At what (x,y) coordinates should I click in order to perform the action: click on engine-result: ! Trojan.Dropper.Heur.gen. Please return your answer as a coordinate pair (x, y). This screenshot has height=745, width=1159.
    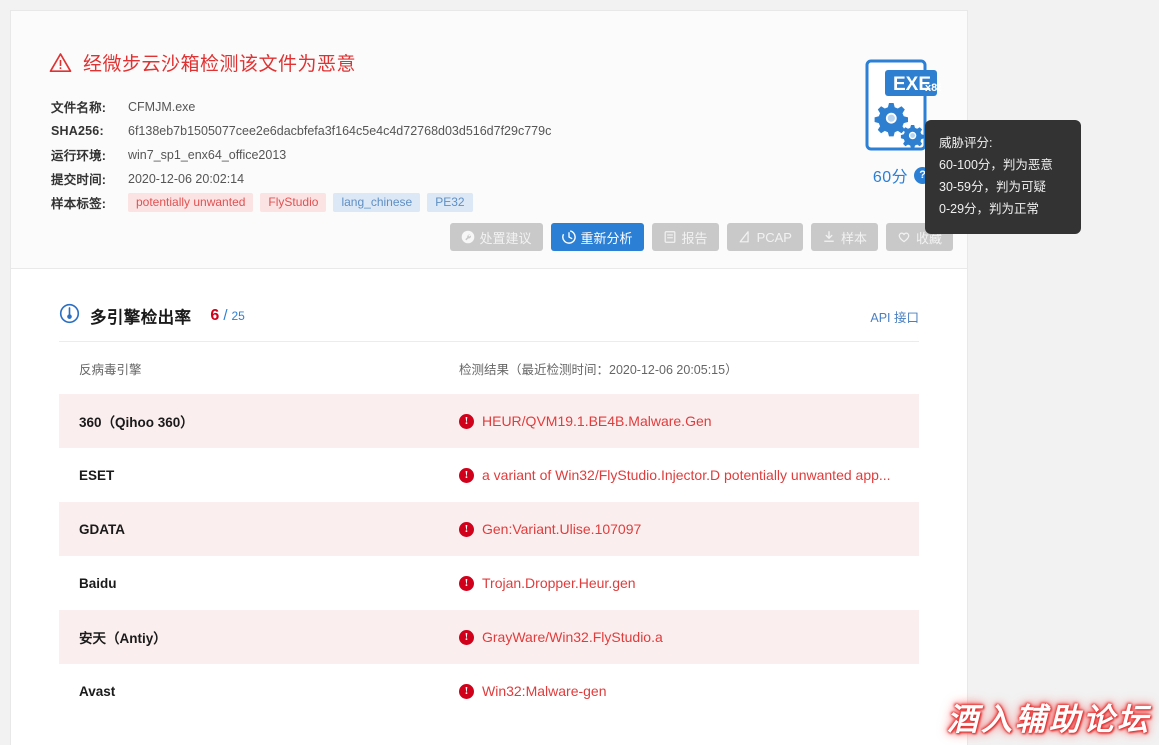
    Looking at the image, I should click on (689, 583).